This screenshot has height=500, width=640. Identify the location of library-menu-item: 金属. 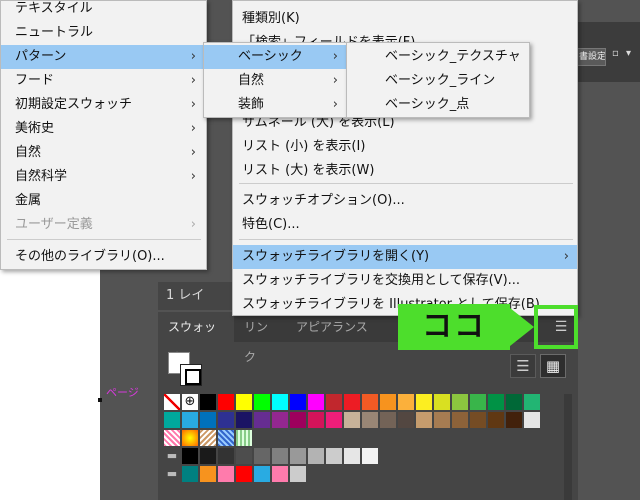
(103, 201).